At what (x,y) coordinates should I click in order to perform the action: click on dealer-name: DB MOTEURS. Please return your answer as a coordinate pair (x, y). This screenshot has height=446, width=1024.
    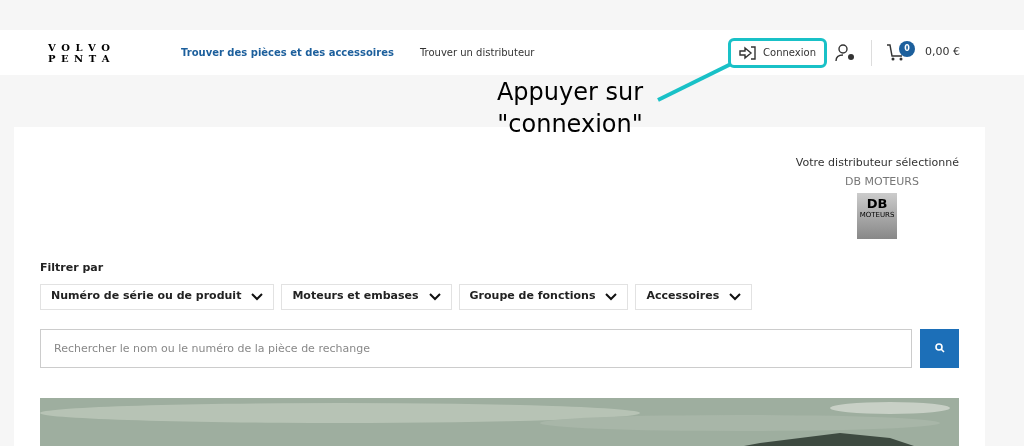
    Looking at the image, I should click on (882, 181).